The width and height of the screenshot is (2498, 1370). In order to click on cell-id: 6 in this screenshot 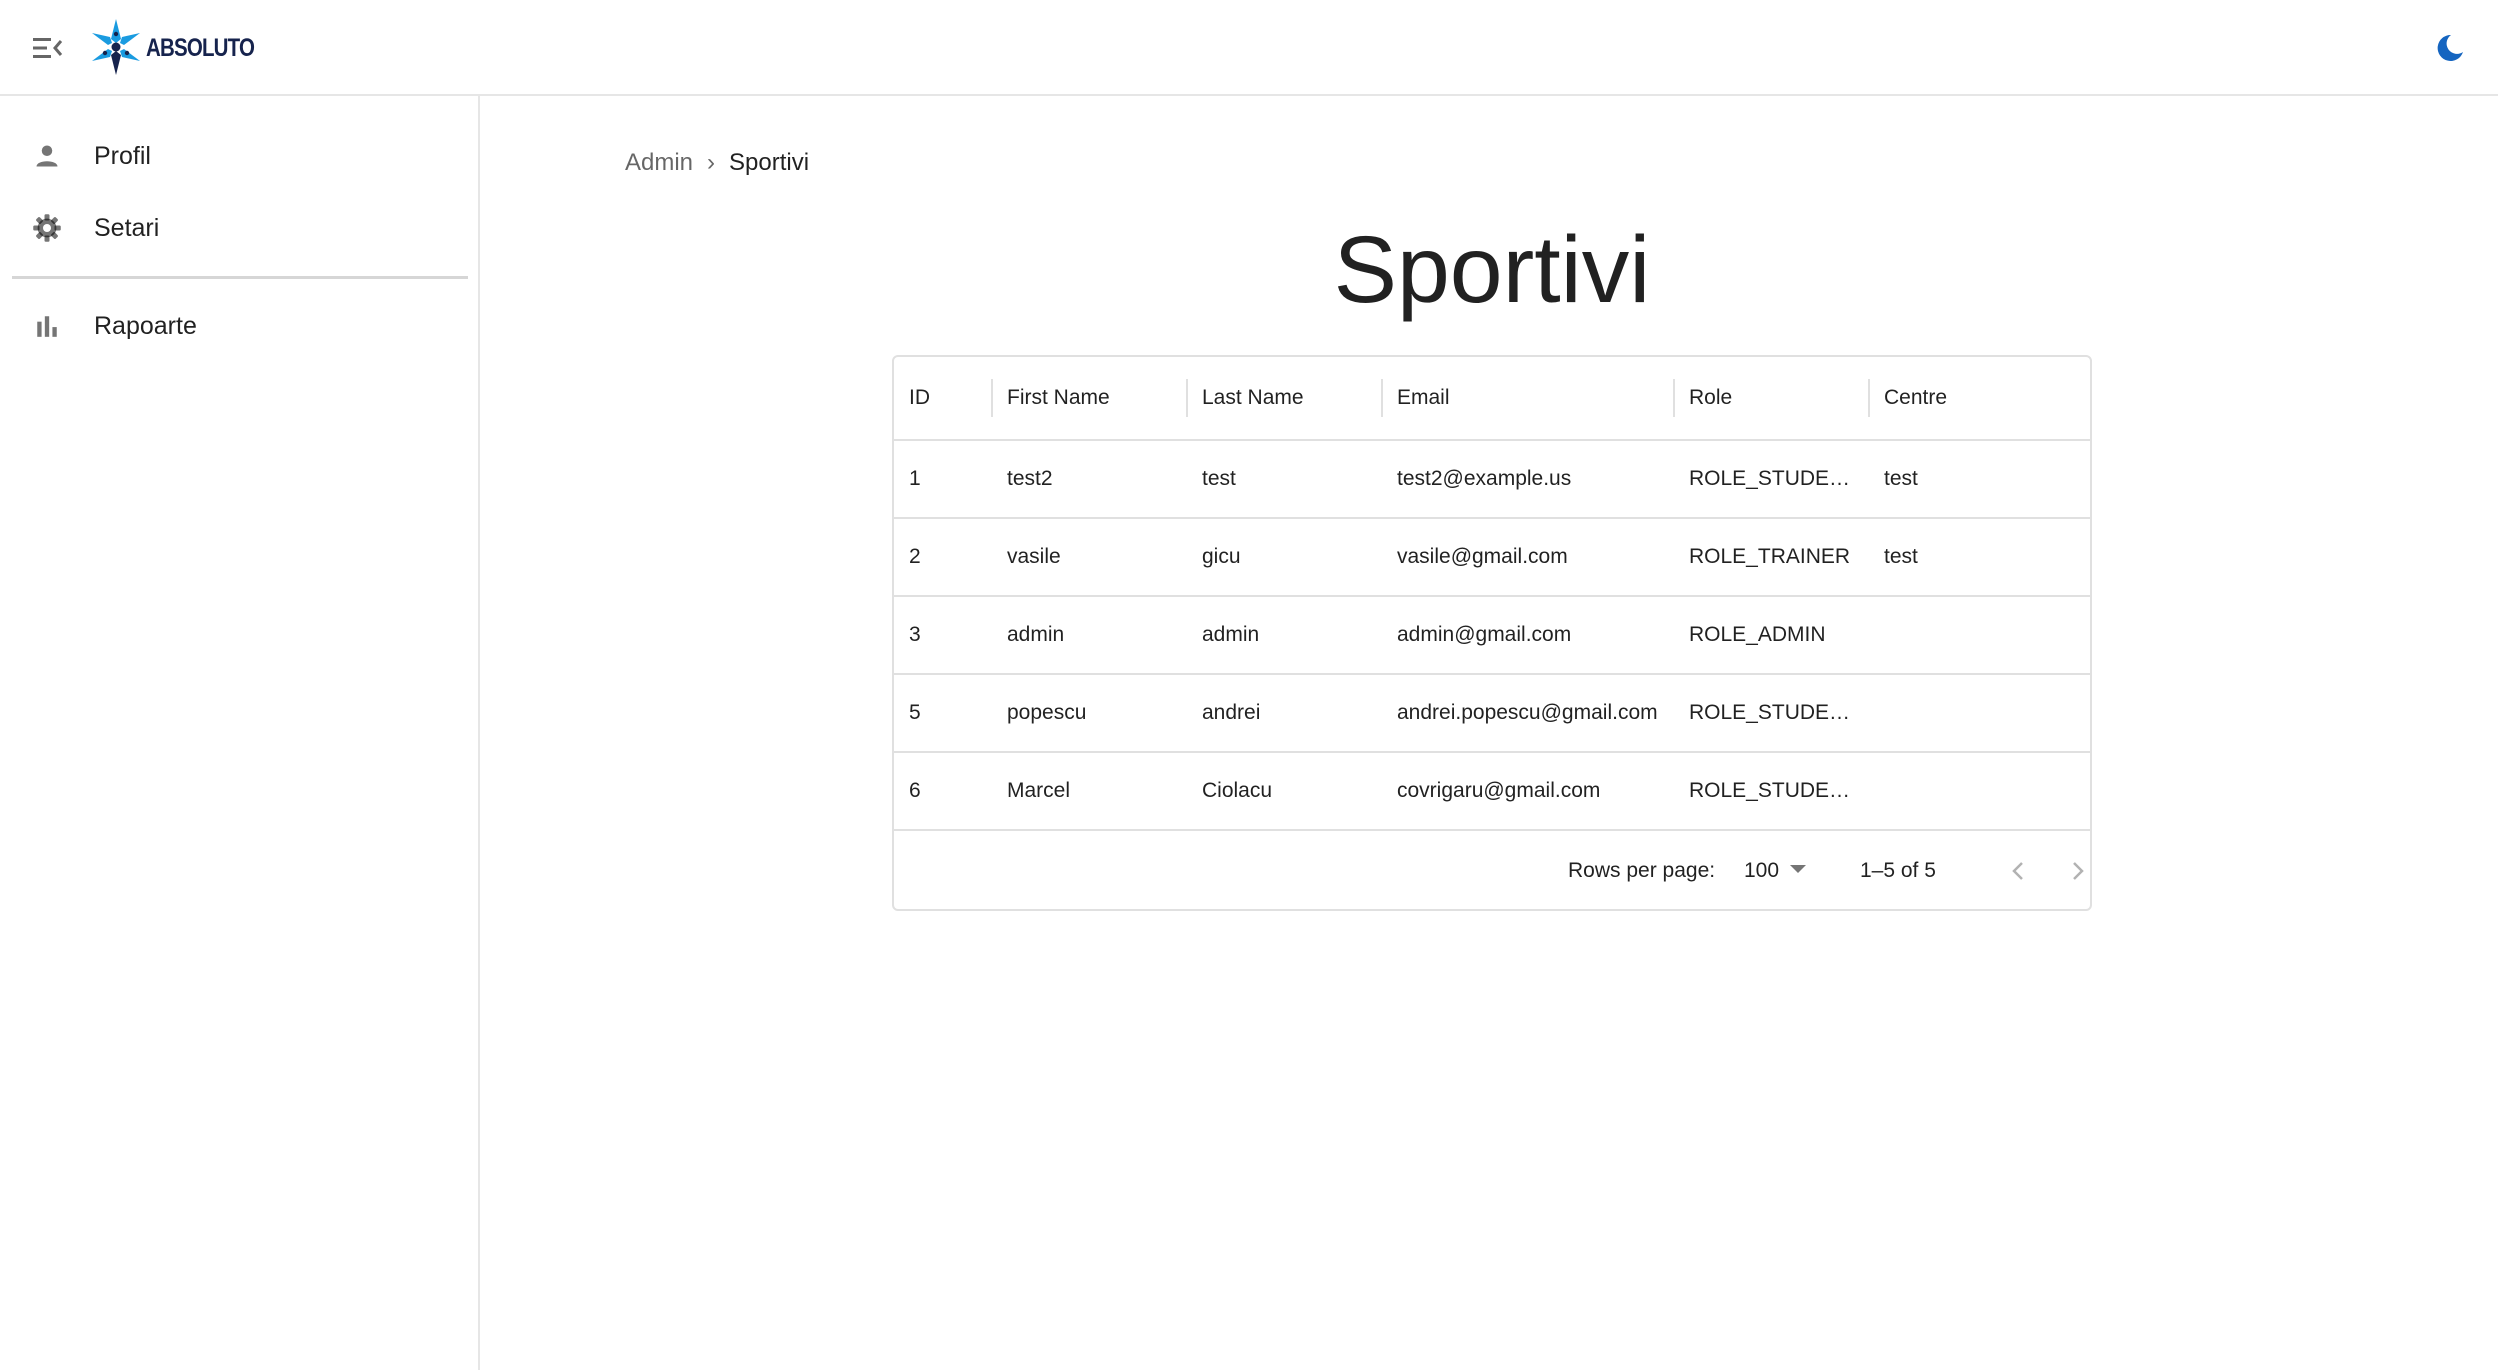, I will do `click(915, 790)`.